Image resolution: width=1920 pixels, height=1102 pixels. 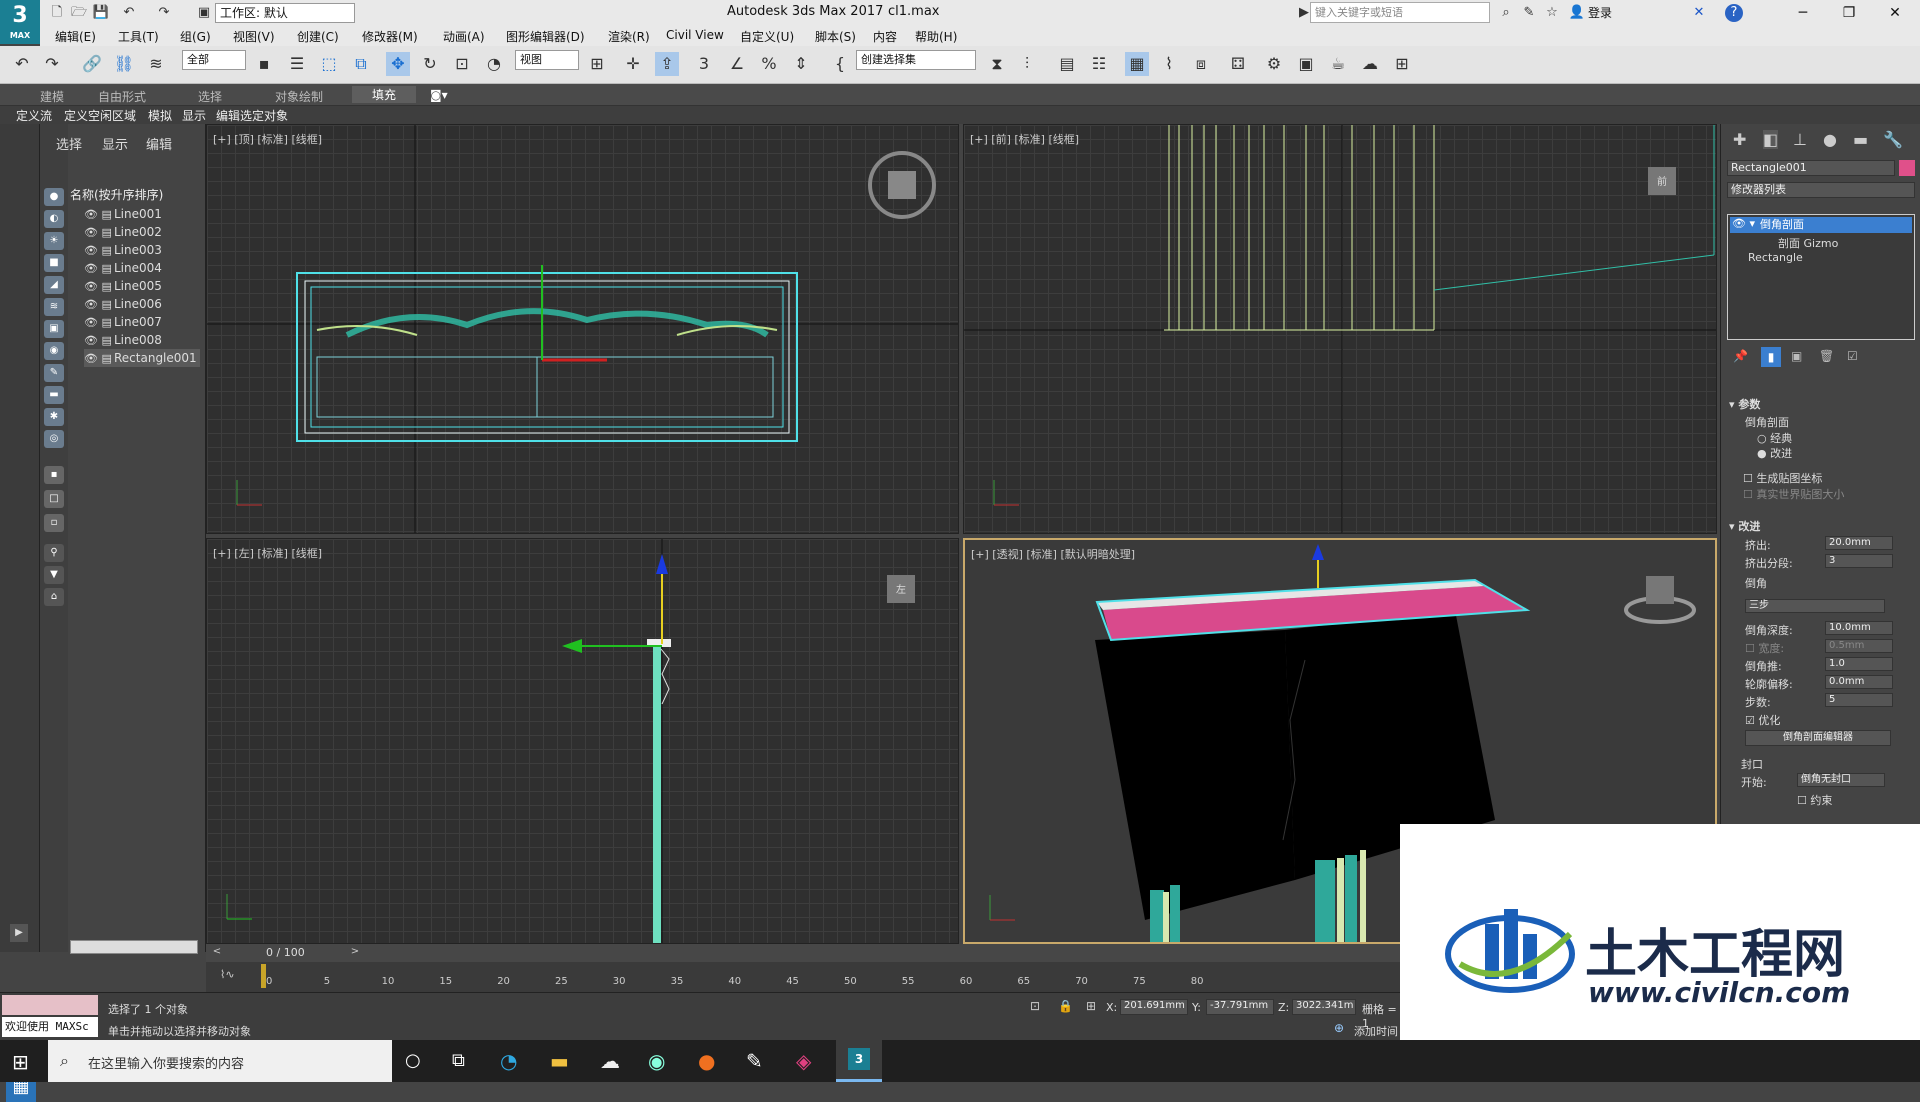 I want to click on menu-modifiers: 修改器(M), so click(x=390, y=36).